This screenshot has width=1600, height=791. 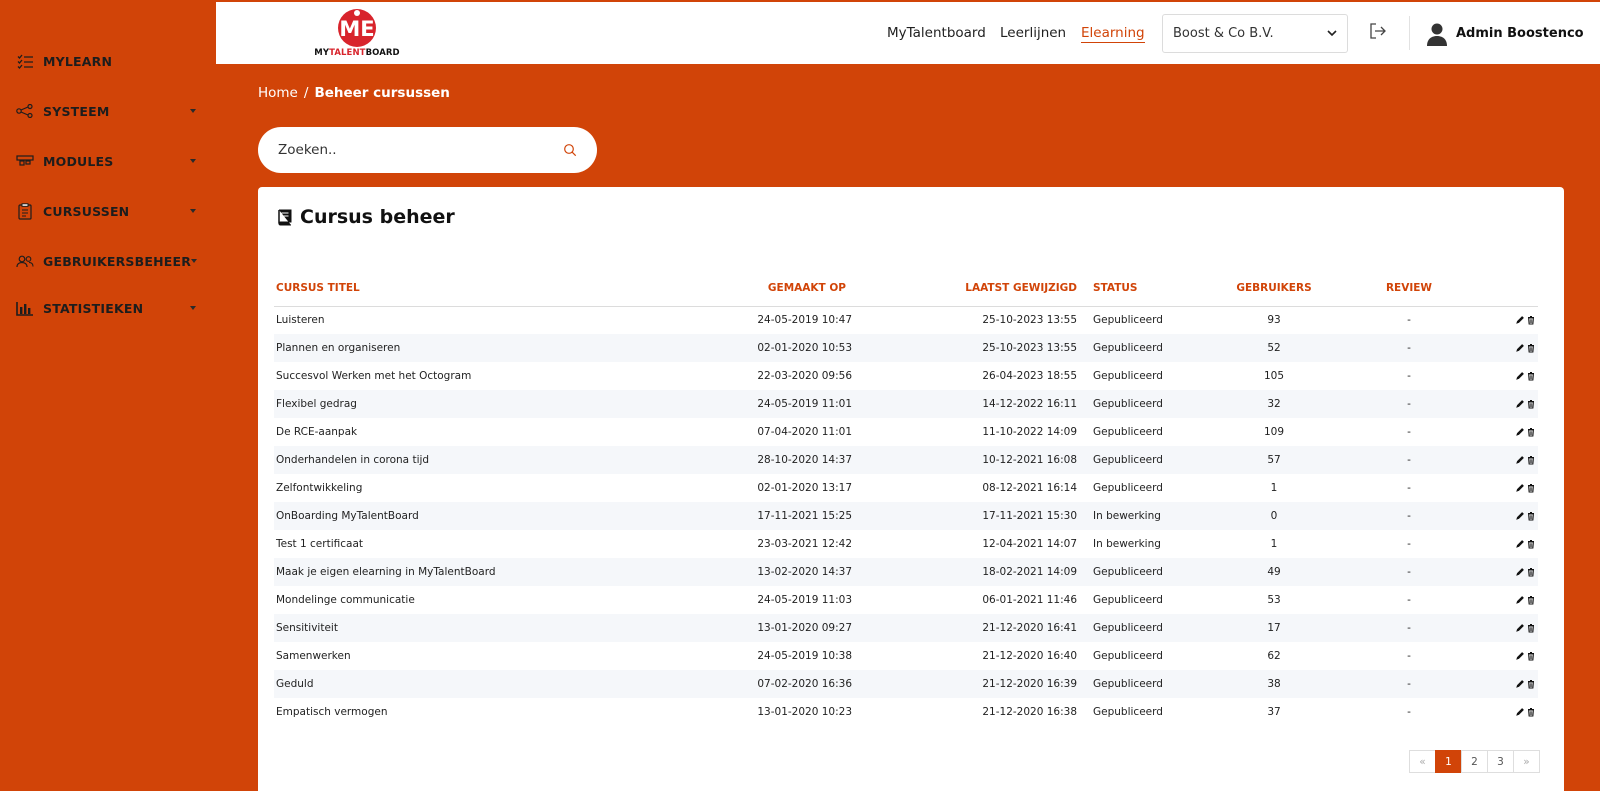 I want to click on cell-modified: 10-12-2021 16:08, so click(x=1029, y=460).